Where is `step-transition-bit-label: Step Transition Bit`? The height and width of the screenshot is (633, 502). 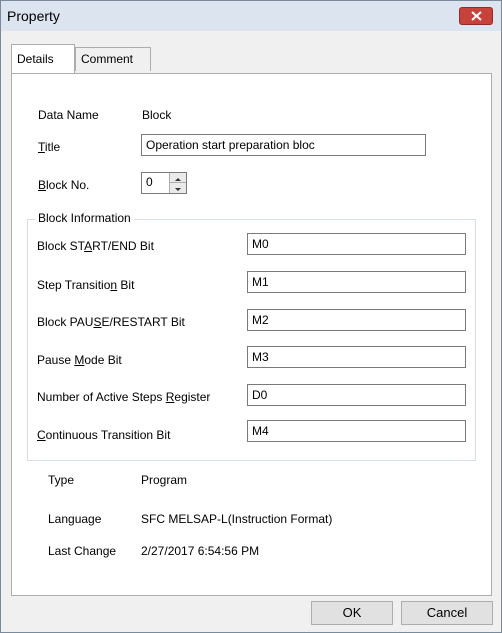
step-transition-bit-label: Step Transition Bit is located at coordinates (86, 285).